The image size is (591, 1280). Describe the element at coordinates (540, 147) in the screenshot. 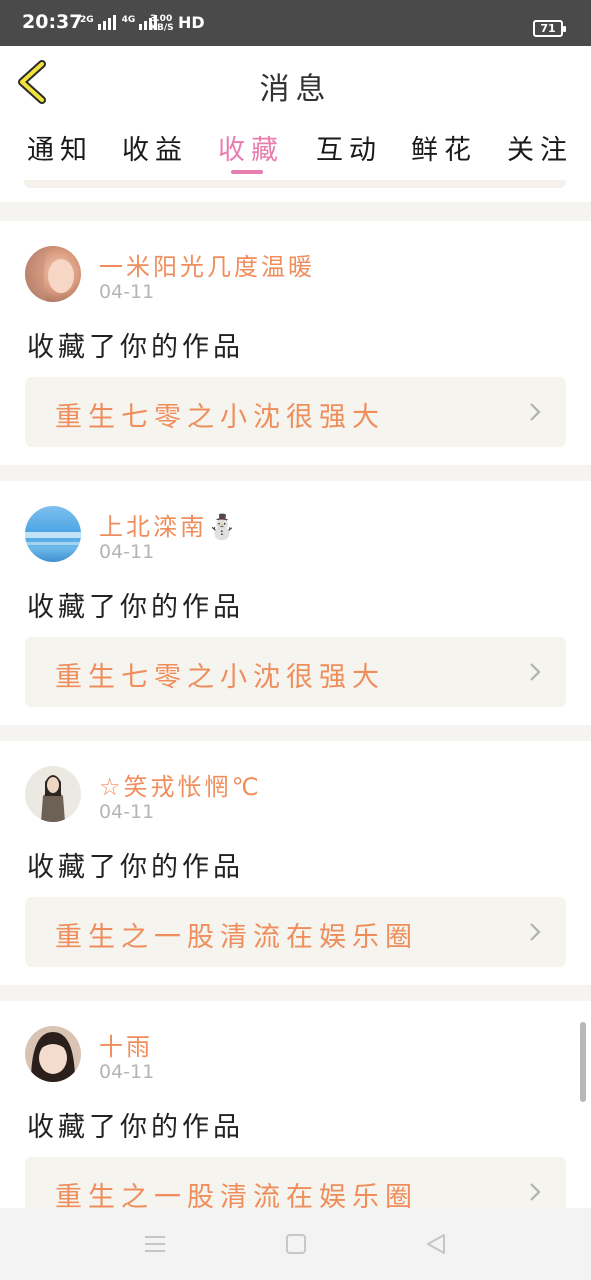

I see `tab-follow: 关注` at that location.